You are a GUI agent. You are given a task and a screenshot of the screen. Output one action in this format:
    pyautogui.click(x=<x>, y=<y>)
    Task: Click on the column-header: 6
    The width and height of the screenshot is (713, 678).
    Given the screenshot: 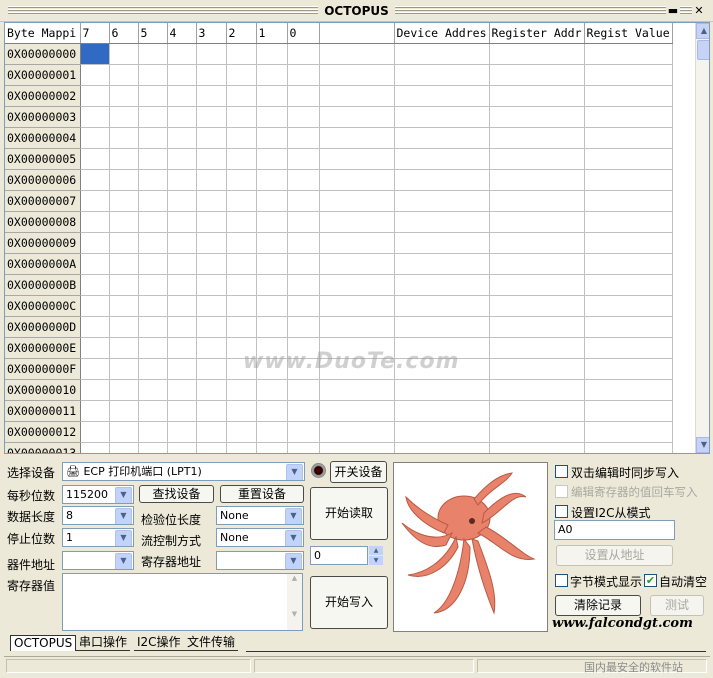 What is the action you would take?
    pyautogui.click(x=124, y=33)
    